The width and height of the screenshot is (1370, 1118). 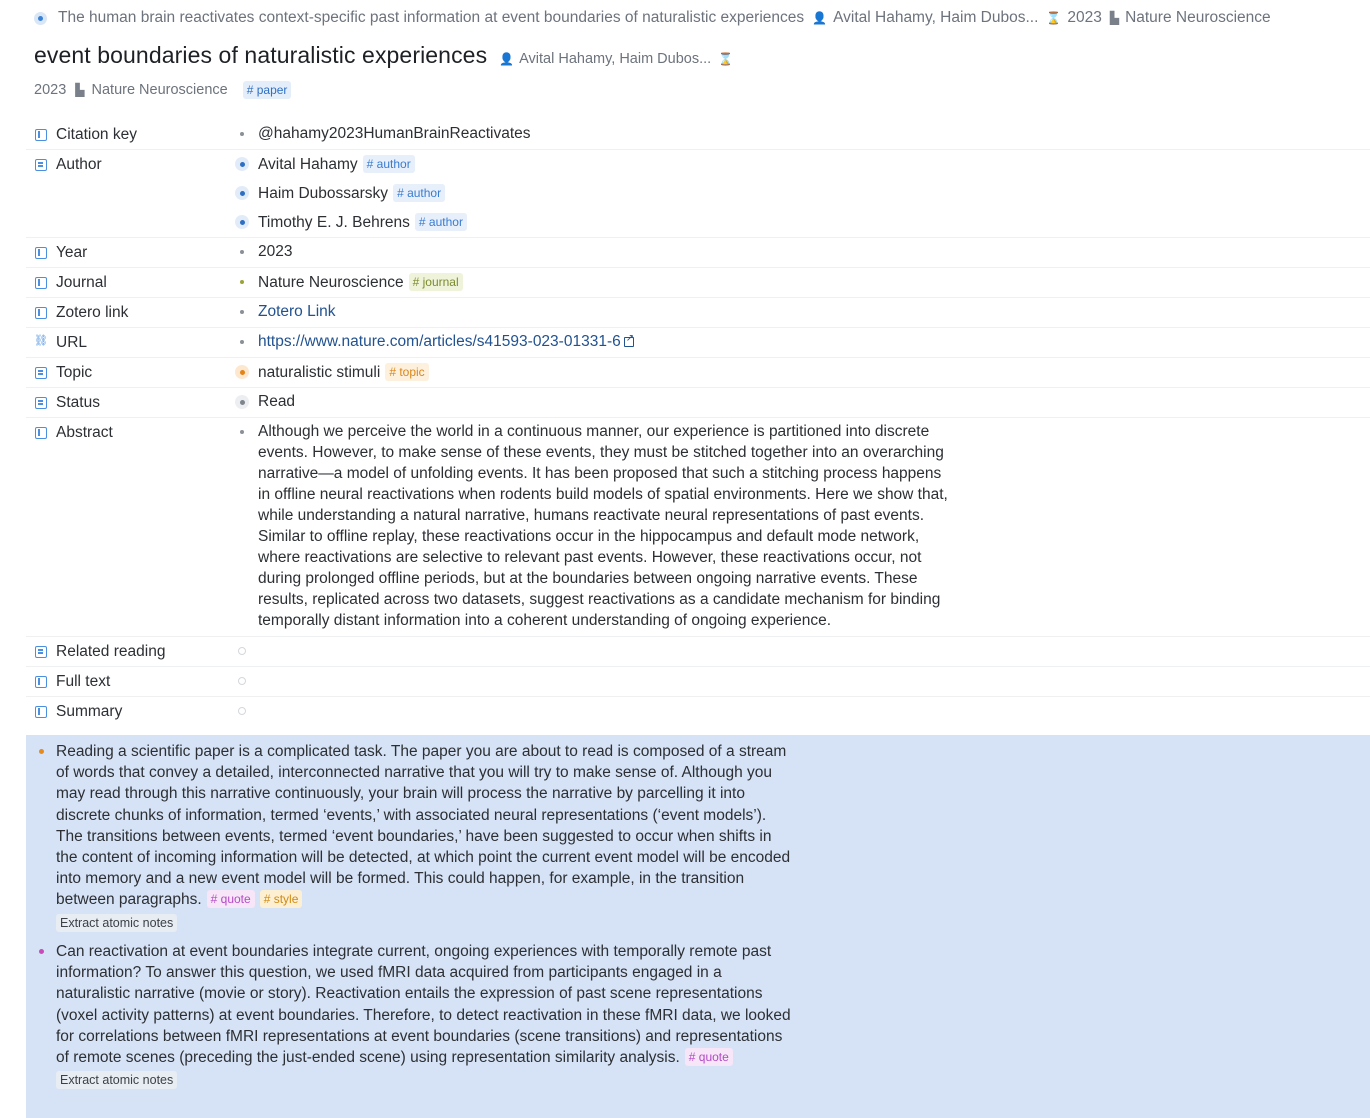 What do you see at coordinates (1198, 17) in the screenshot?
I see `breadcrumb-journal: Nature Neuroscience` at bounding box center [1198, 17].